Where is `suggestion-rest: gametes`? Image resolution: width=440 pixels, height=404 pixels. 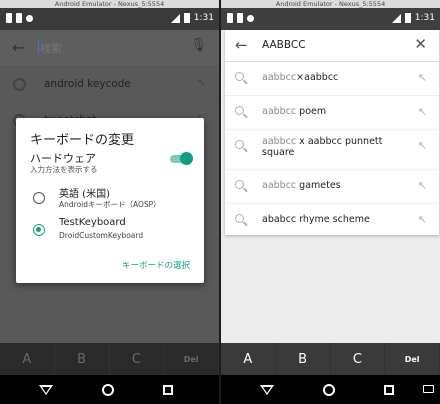 suggestion-rest: gametes is located at coordinates (318, 185).